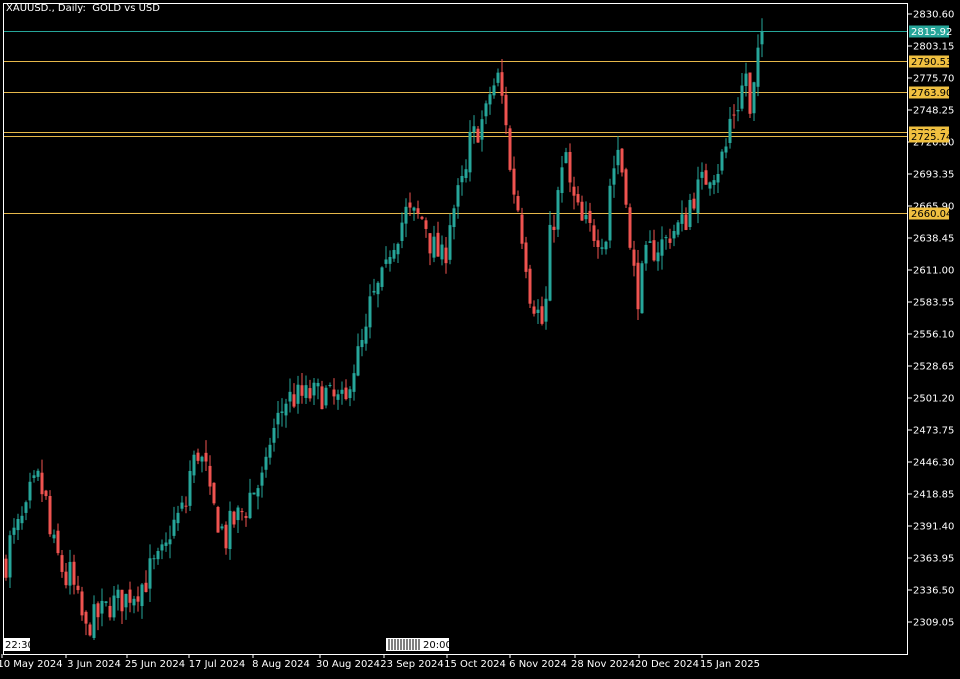 The height and width of the screenshot is (679, 960). What do you see at coordinates (730, 664) in the screenshot?
I see `x-tick-label: 15 Jan 2025` at bounding box center [730, 664].